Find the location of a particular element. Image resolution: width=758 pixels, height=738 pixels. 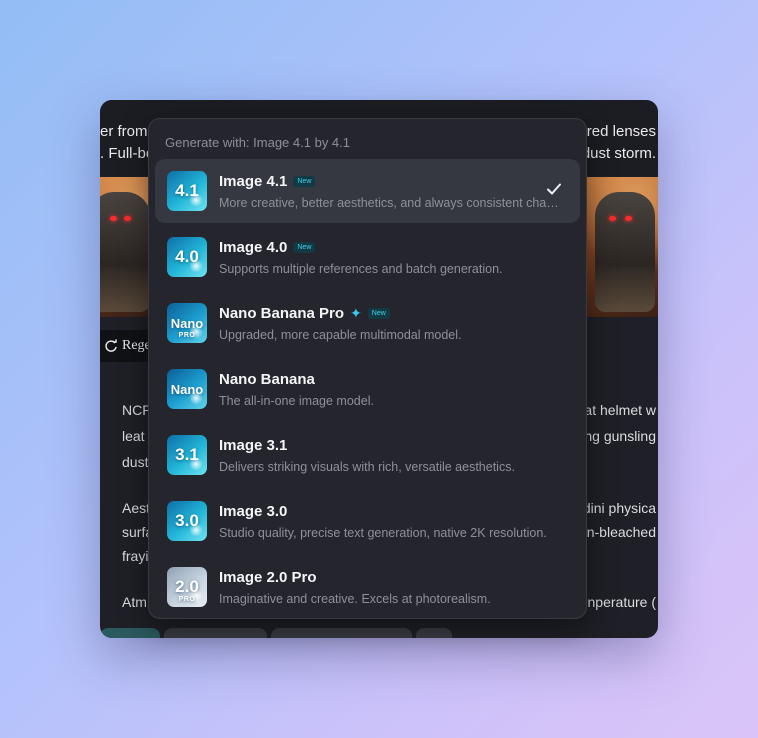

model-description: Upgraded, more capable multimodal model. is located at coordinates (340, 334).